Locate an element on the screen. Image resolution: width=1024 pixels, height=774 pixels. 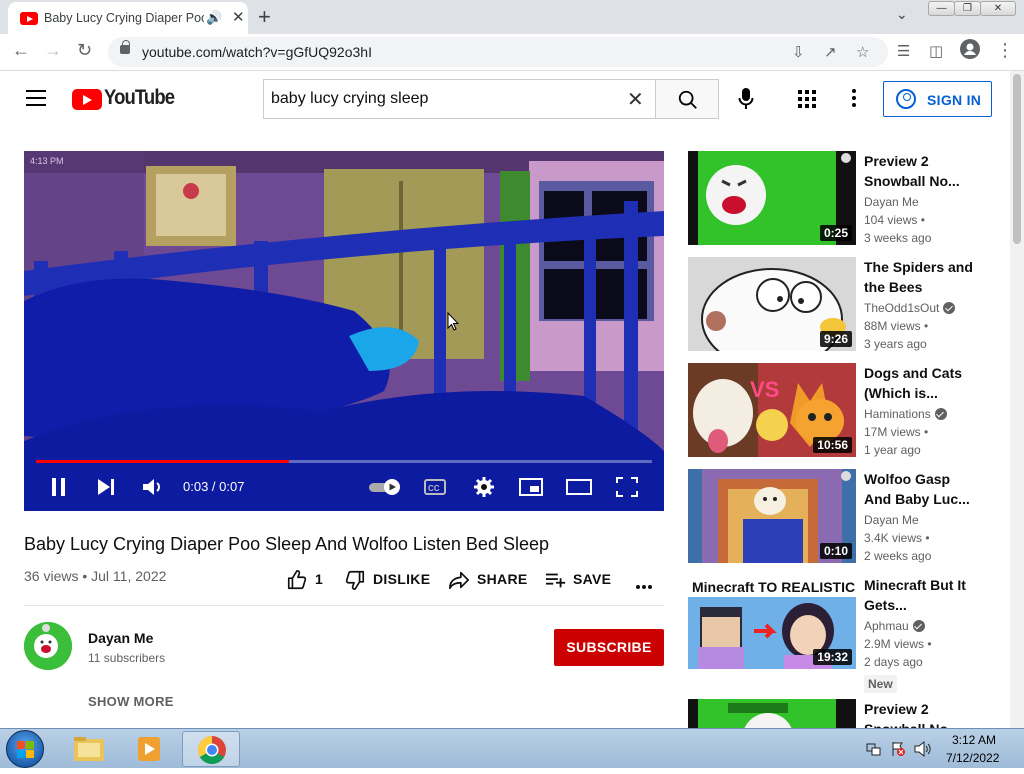
file-explorer-icon is located at coordinates (89, 749).